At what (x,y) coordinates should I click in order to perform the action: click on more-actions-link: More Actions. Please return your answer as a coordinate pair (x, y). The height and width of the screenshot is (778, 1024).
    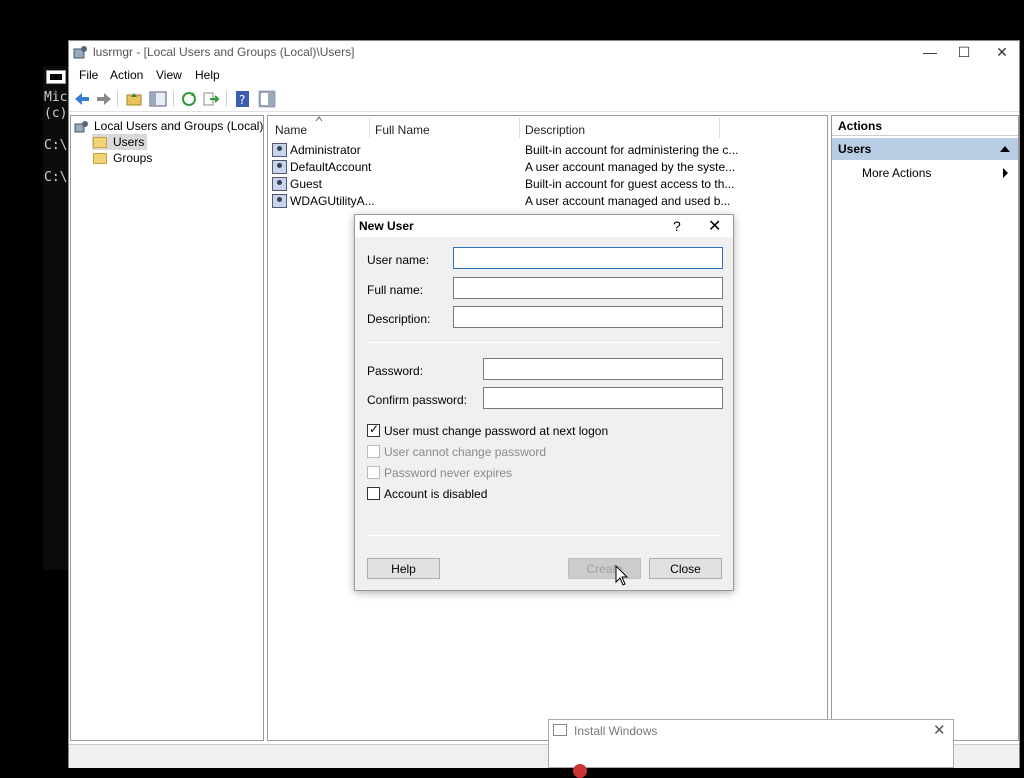
    Looking at the image, I should click on (896, 173).